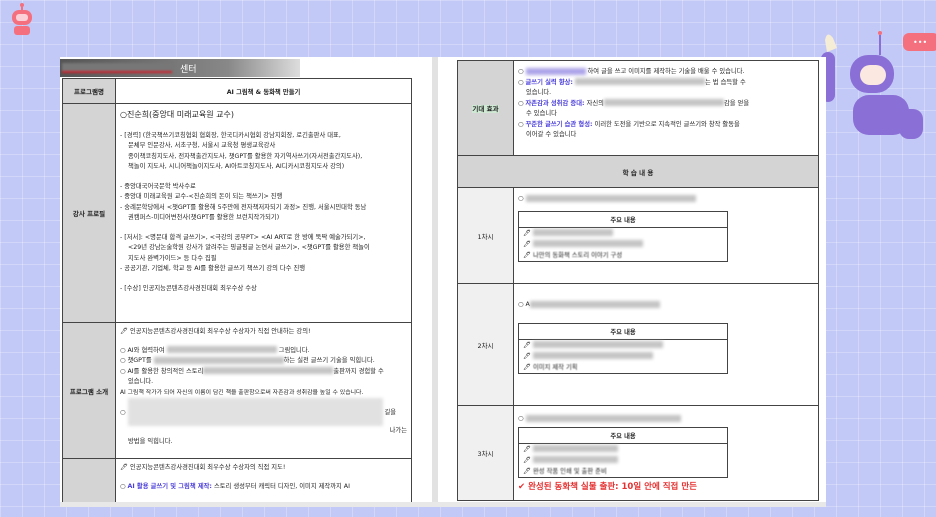 This screenshot has width=936, height=517. What do you see at coordinates (623, 348) in the screenshot?
I see `key-content-box: 주요 내용 🖊 🖊 🖊 이미지 제작 기획` at bounding box center [623, 348].